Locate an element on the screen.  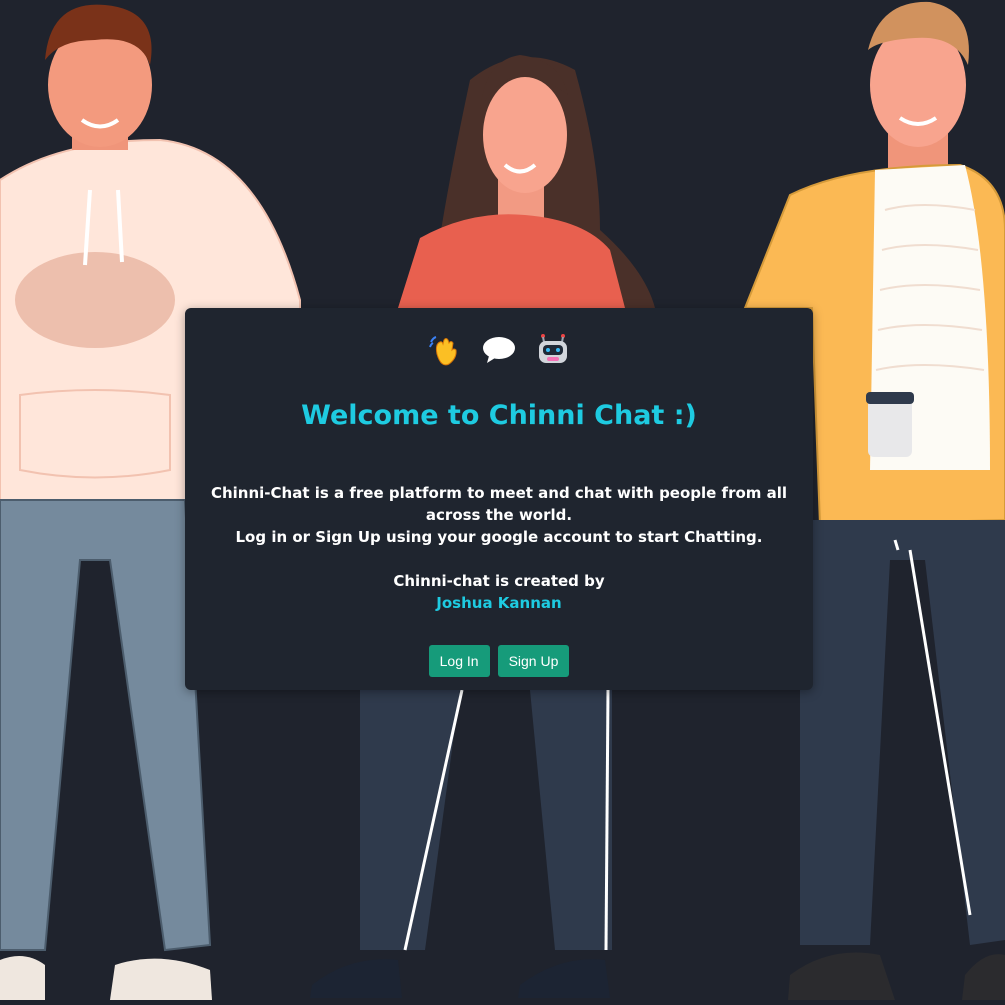
signup-button: Sign Up is located at coordinates (533, 661).